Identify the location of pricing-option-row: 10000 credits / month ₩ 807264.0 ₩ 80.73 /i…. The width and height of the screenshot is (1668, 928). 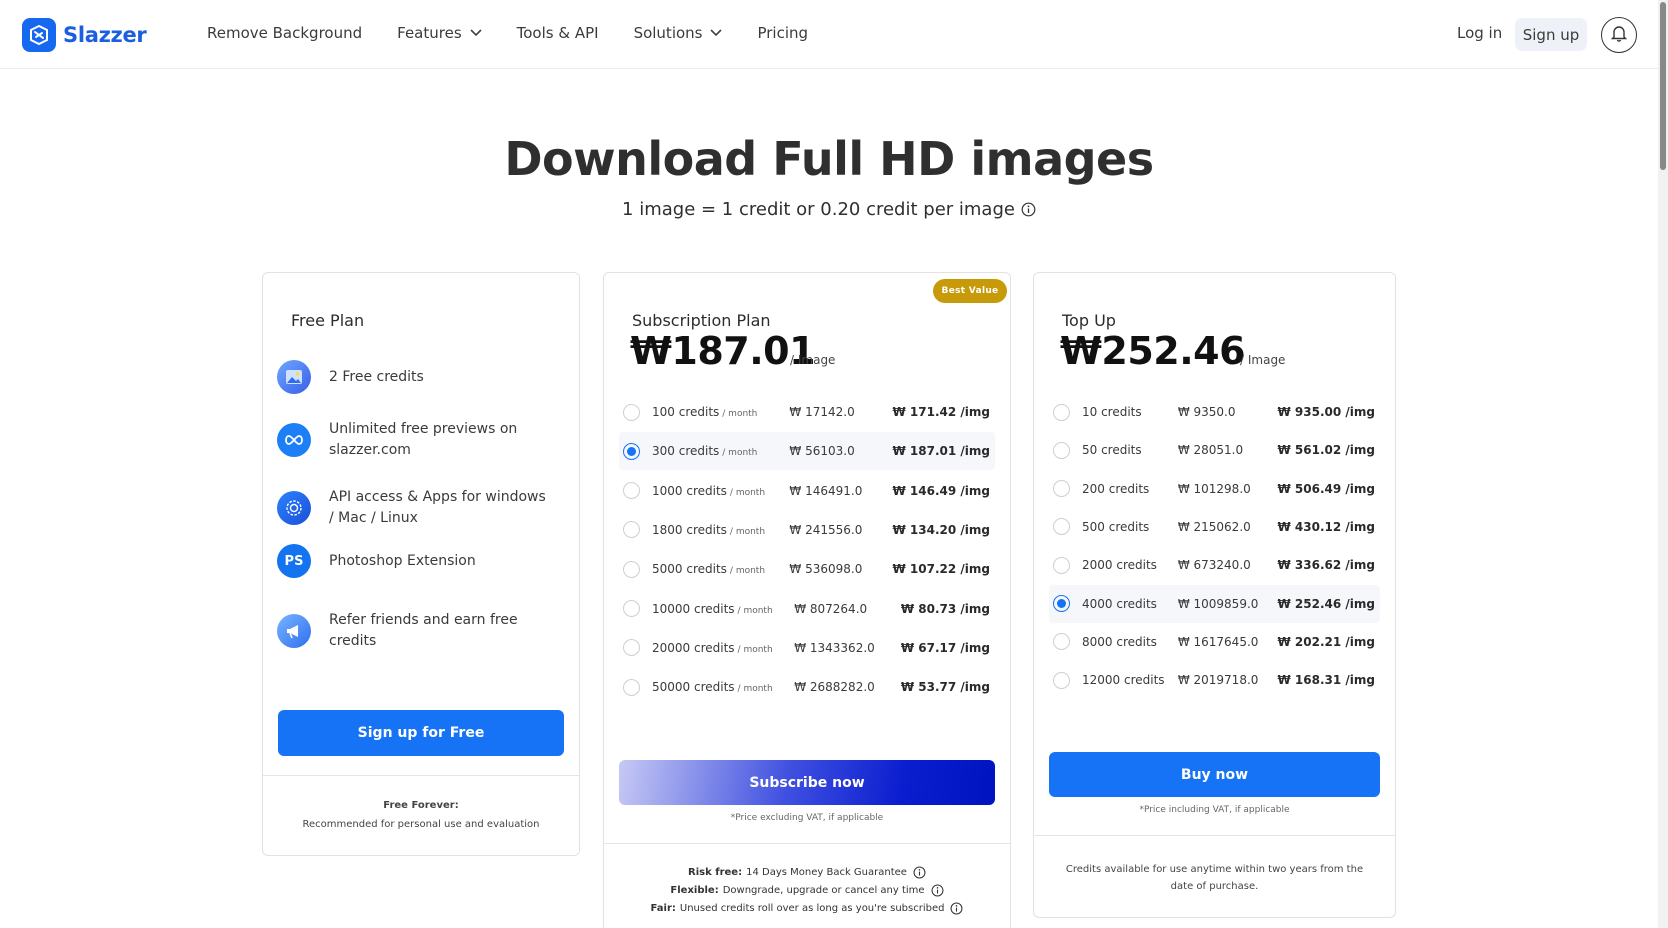
(807, 609).